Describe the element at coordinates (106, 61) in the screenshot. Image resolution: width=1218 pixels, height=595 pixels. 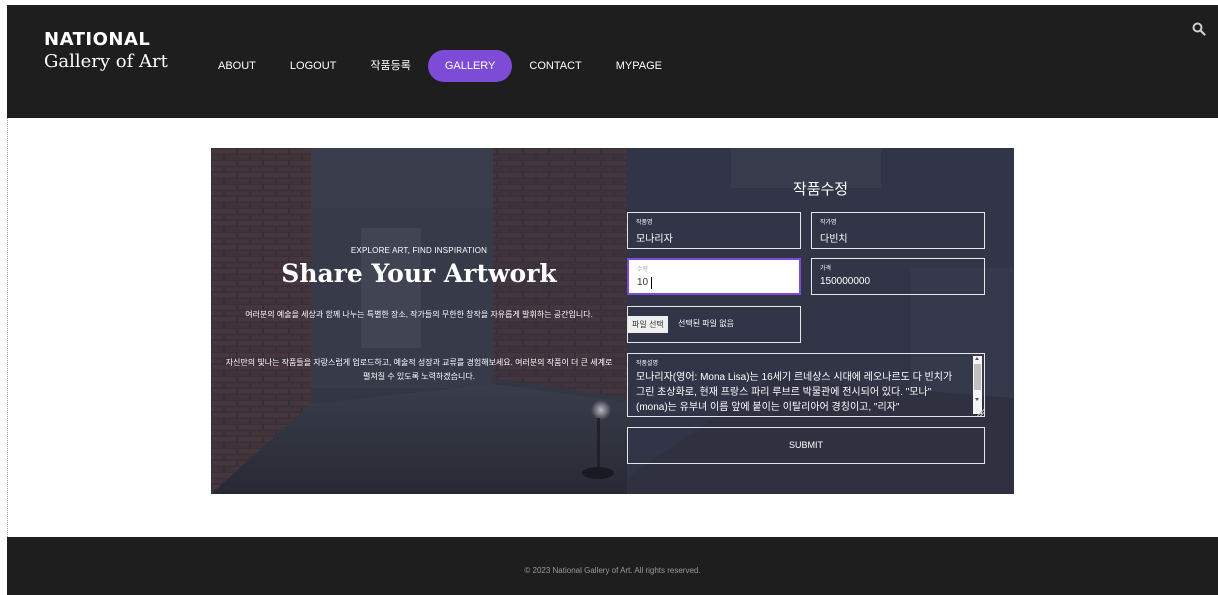
I see `logo-subtitle: Gallery of Art` at that location.